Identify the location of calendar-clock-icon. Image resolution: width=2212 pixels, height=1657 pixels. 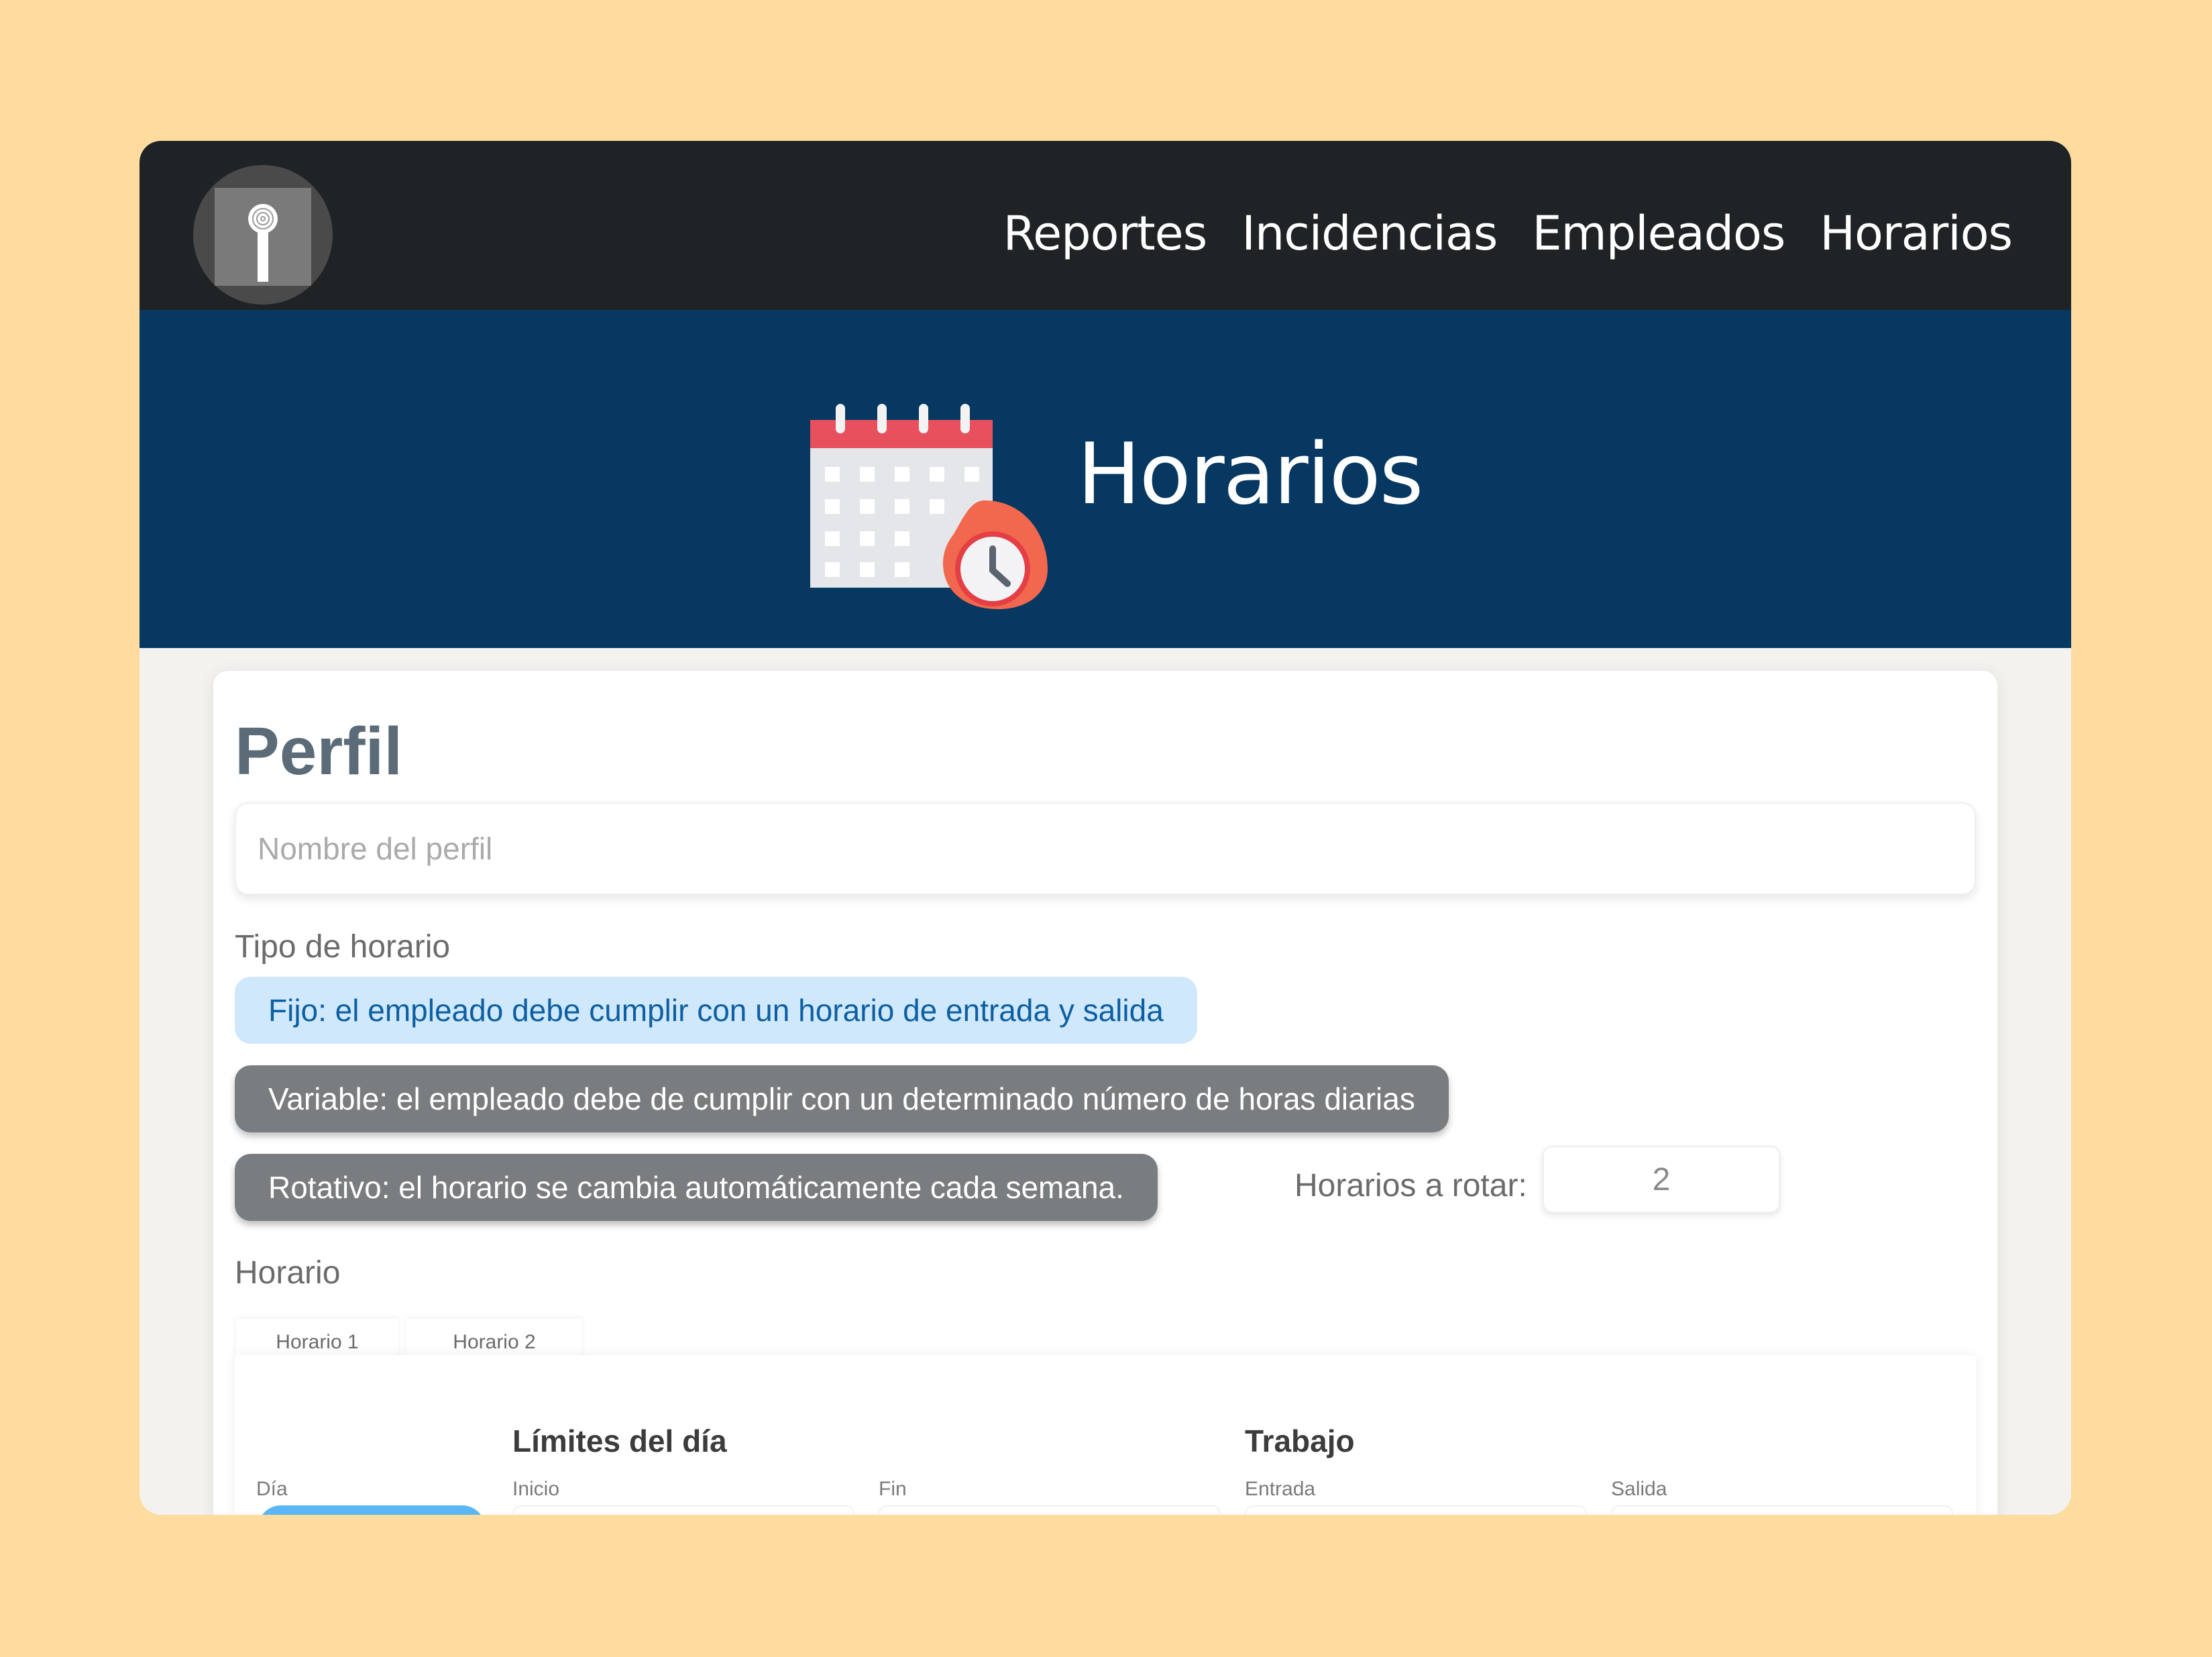
(928, 483).